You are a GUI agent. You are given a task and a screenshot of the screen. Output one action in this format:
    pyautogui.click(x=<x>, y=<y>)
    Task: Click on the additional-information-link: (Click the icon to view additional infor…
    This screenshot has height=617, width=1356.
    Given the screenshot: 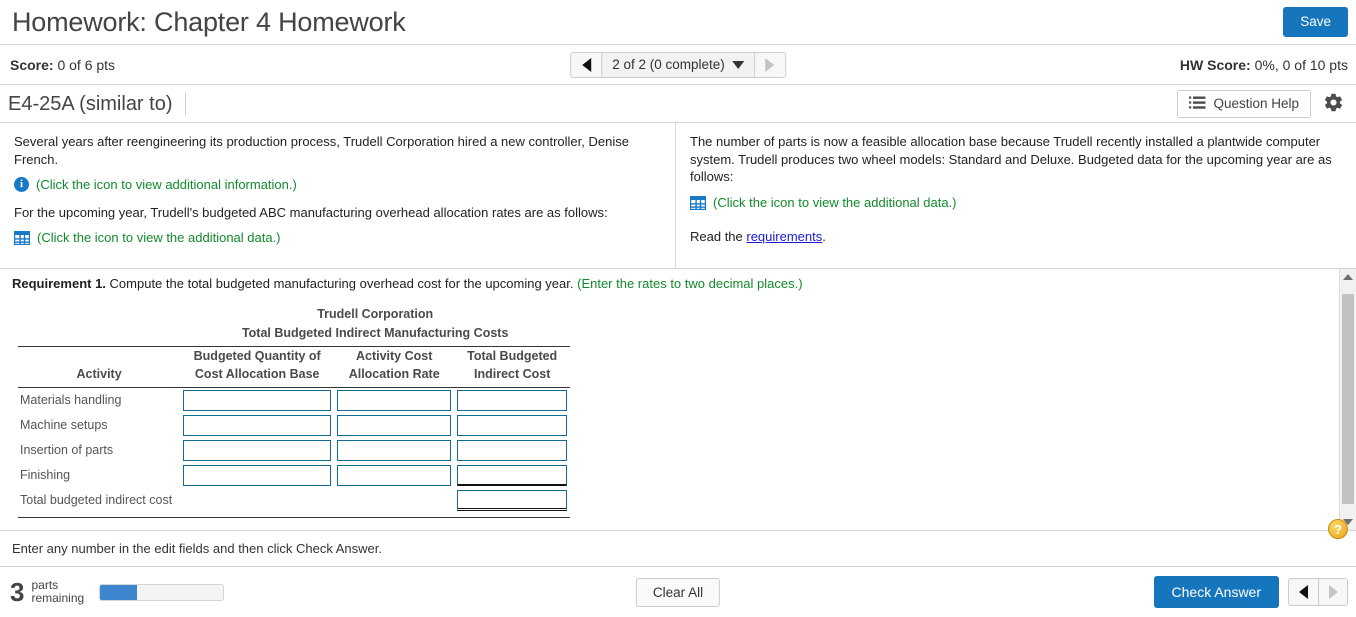 What is the action you would take?
    pyautogui.click(x=166, y=185)
    